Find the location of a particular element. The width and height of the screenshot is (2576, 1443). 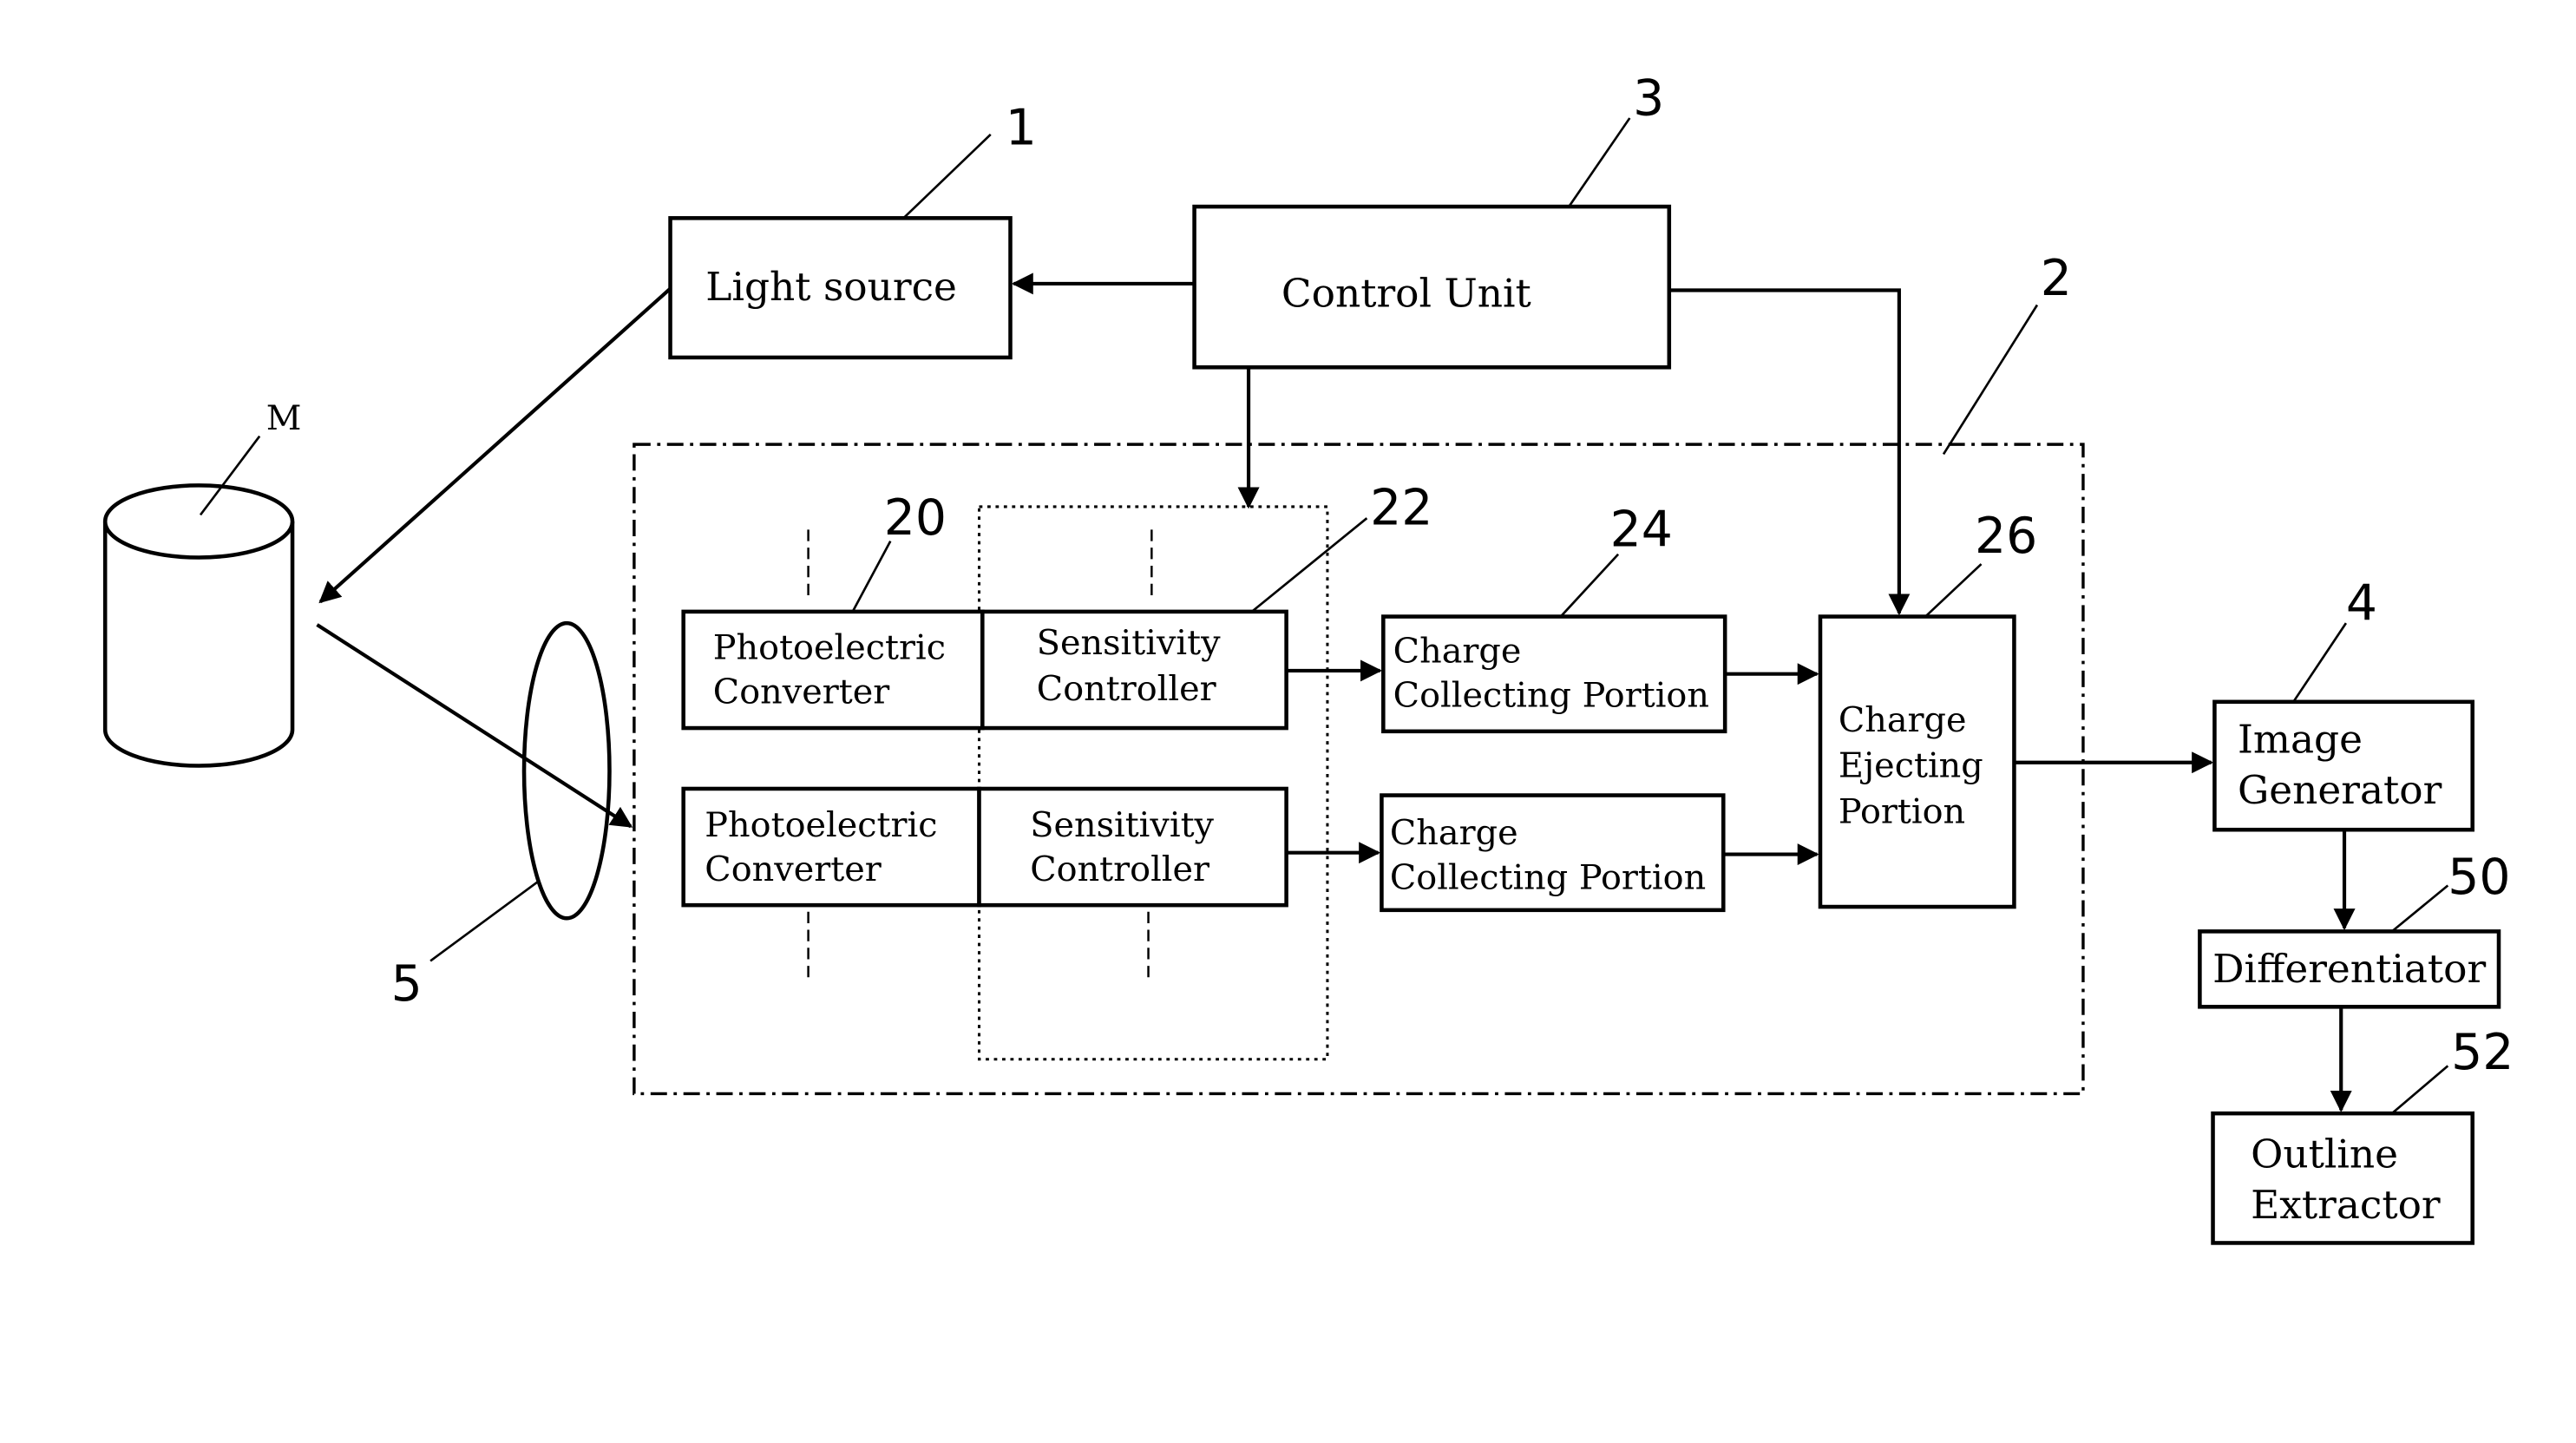

ref-object: M is located at coordinates (284, 418).